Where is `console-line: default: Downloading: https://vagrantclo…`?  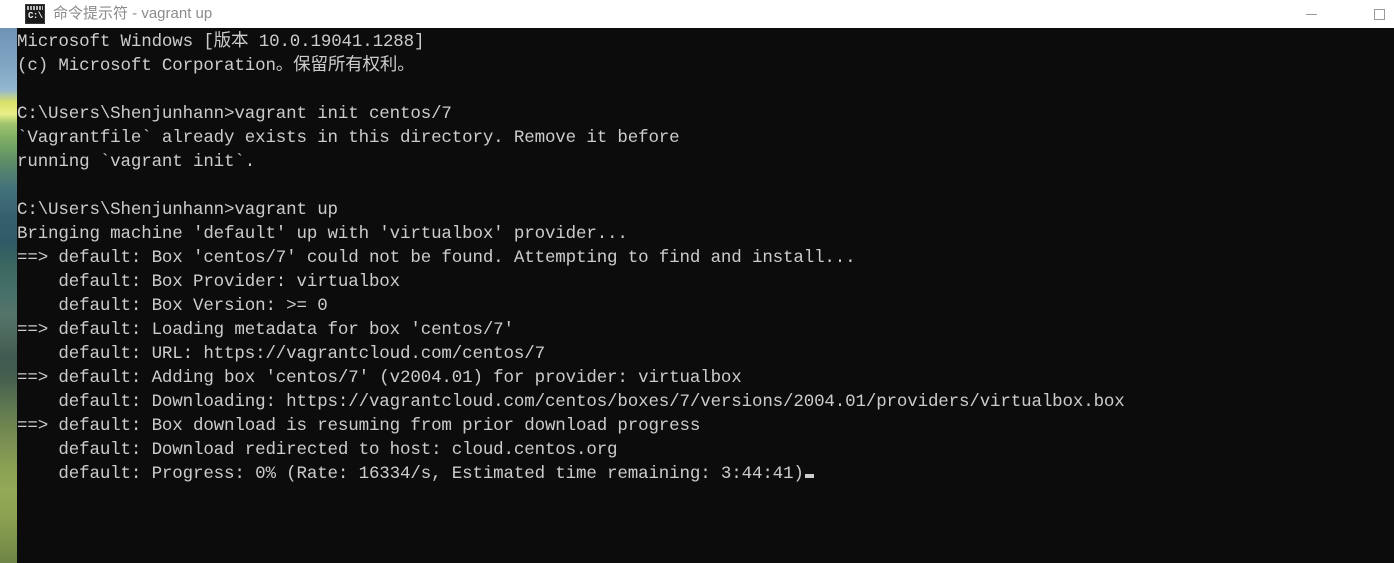
console-line: default: Downloading: https://vagrantclo… is located at coordinates (571, 402).